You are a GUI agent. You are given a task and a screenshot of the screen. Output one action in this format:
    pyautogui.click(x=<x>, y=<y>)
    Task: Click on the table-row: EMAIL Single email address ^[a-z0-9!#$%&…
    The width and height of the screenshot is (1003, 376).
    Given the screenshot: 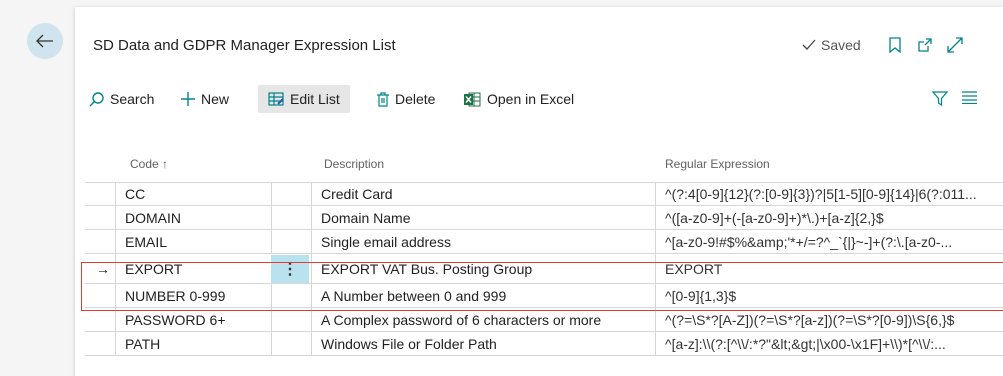 What is the action you would take?
    pyautogui.click(x=544, y=242)
    